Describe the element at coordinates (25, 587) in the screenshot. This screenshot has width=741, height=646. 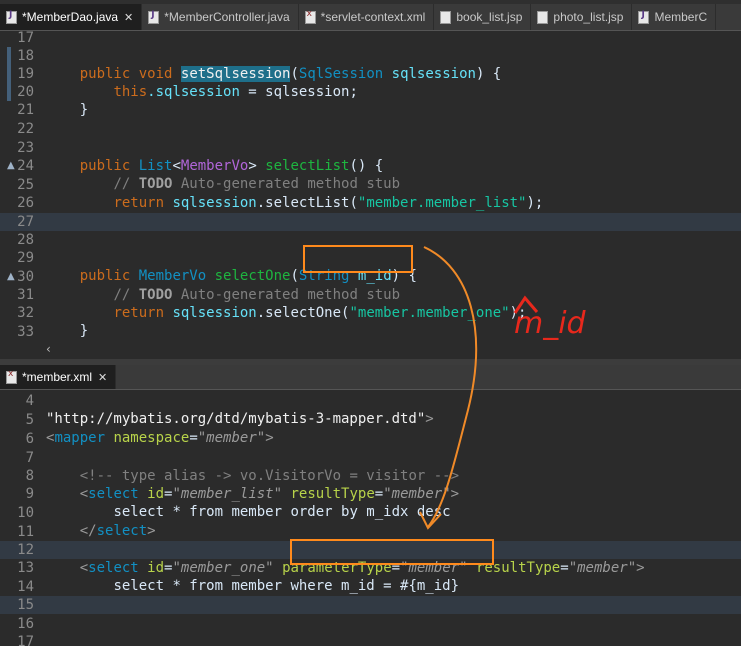
I see `line-number: 14` at that location.